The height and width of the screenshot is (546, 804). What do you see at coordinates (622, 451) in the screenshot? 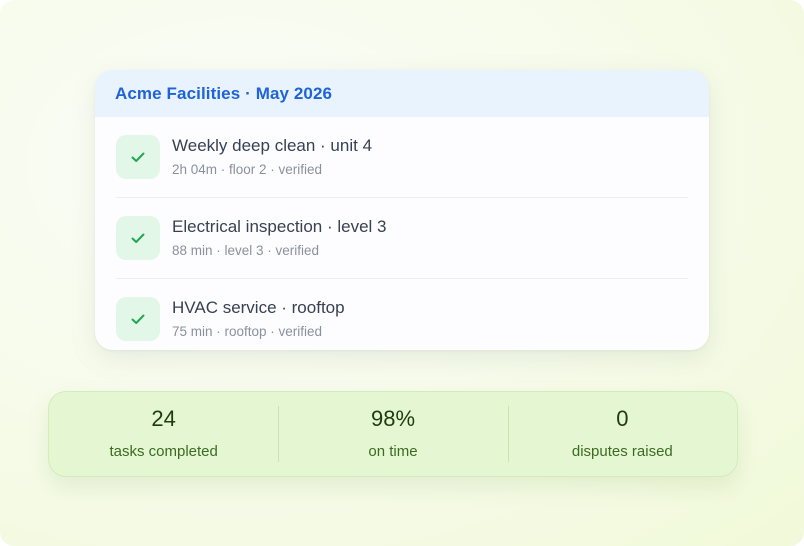
I see `stat-label: disputes raised` at bounding box center [622, 451].